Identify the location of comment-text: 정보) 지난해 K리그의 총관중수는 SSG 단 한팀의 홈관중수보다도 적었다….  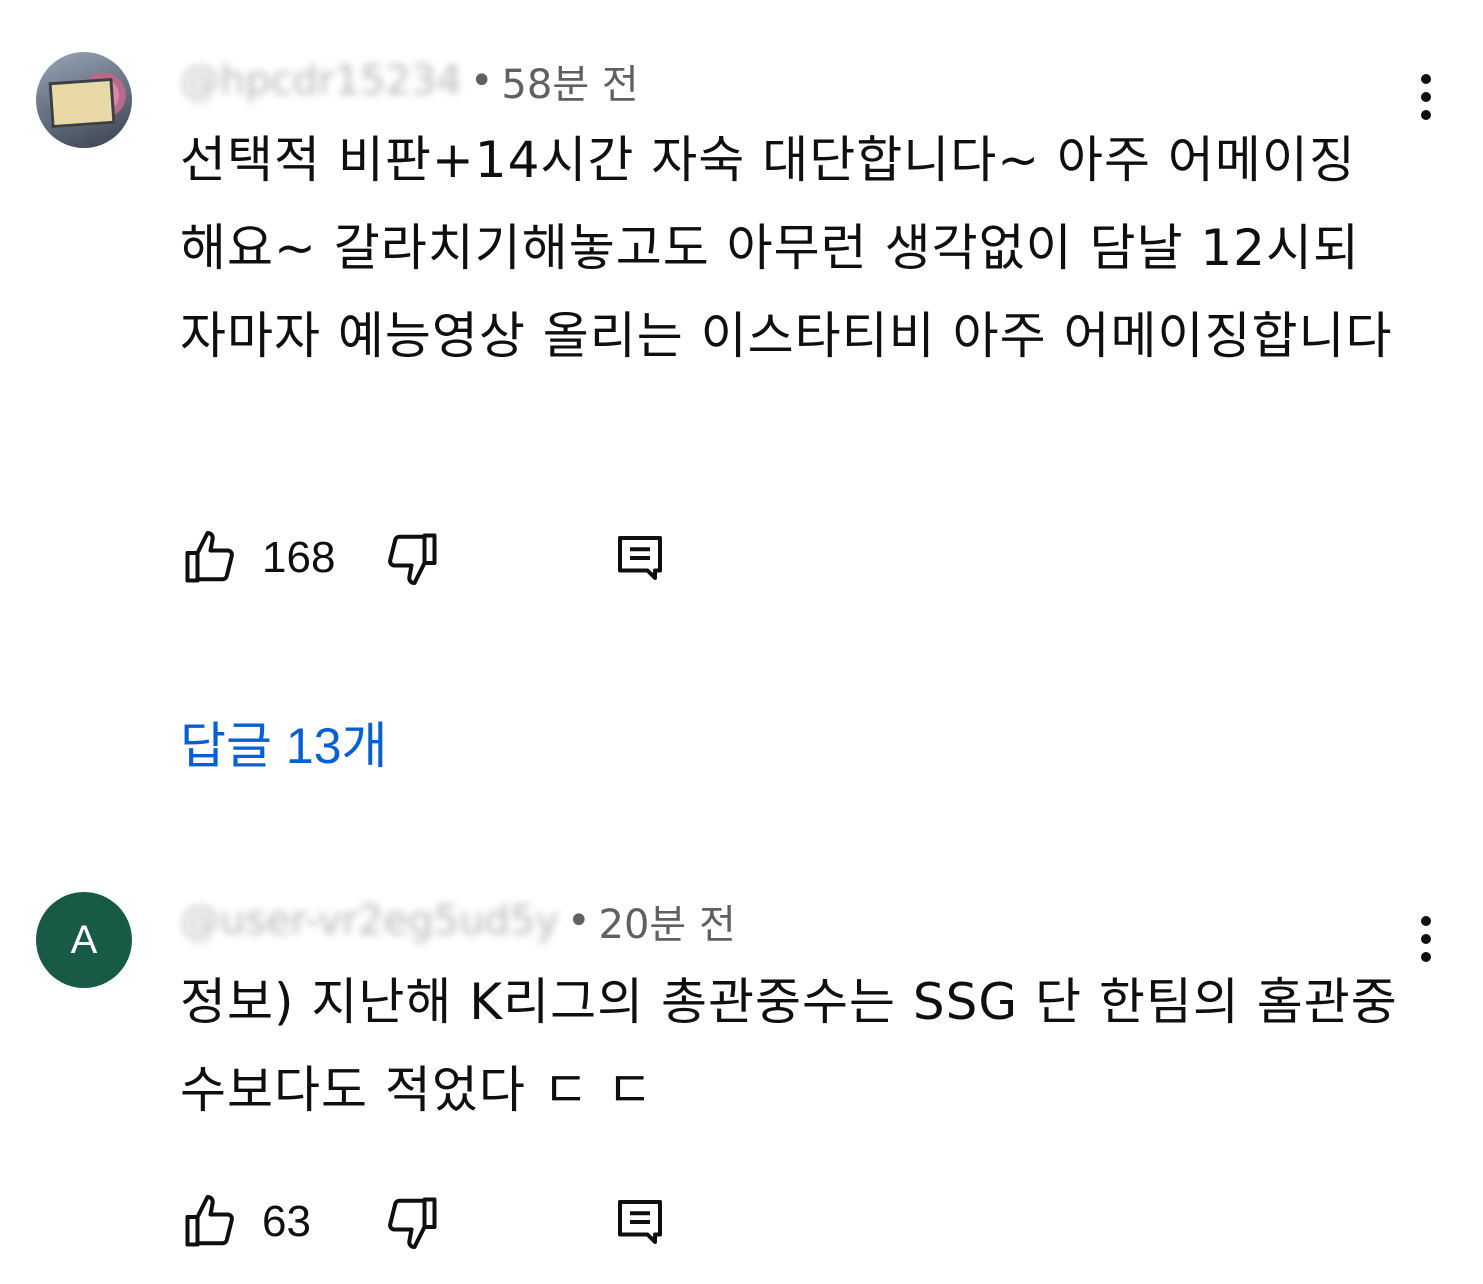
(789, 1046).